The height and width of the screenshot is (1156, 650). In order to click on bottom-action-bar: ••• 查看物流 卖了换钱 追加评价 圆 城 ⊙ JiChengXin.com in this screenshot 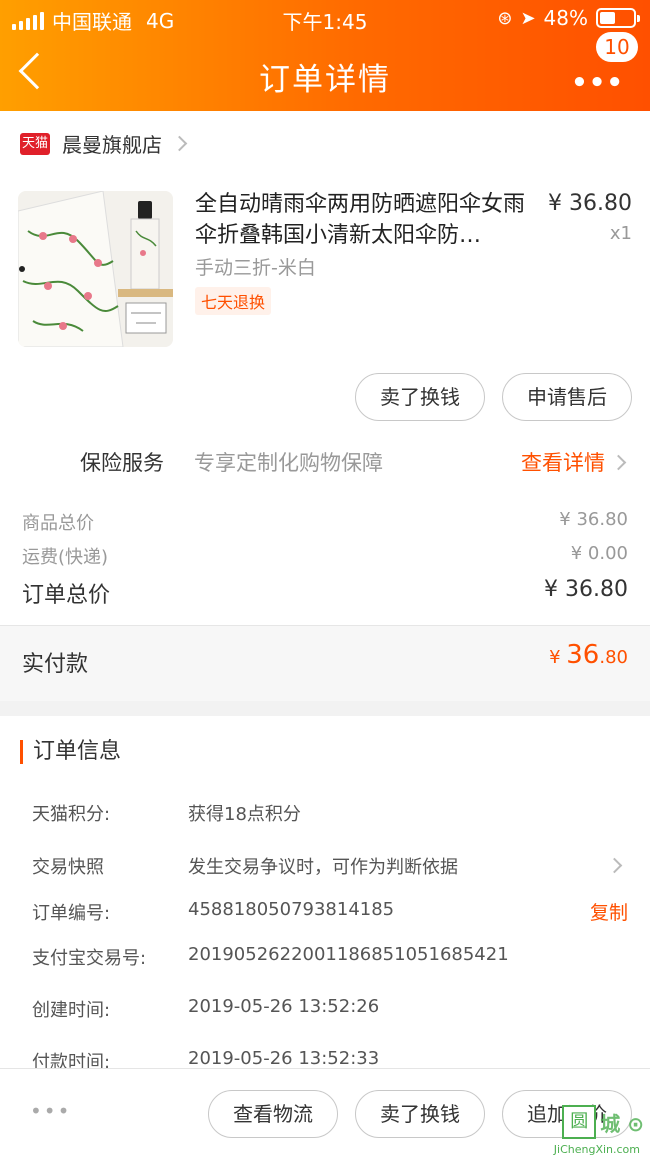, I will do `click(325, 1112)`.